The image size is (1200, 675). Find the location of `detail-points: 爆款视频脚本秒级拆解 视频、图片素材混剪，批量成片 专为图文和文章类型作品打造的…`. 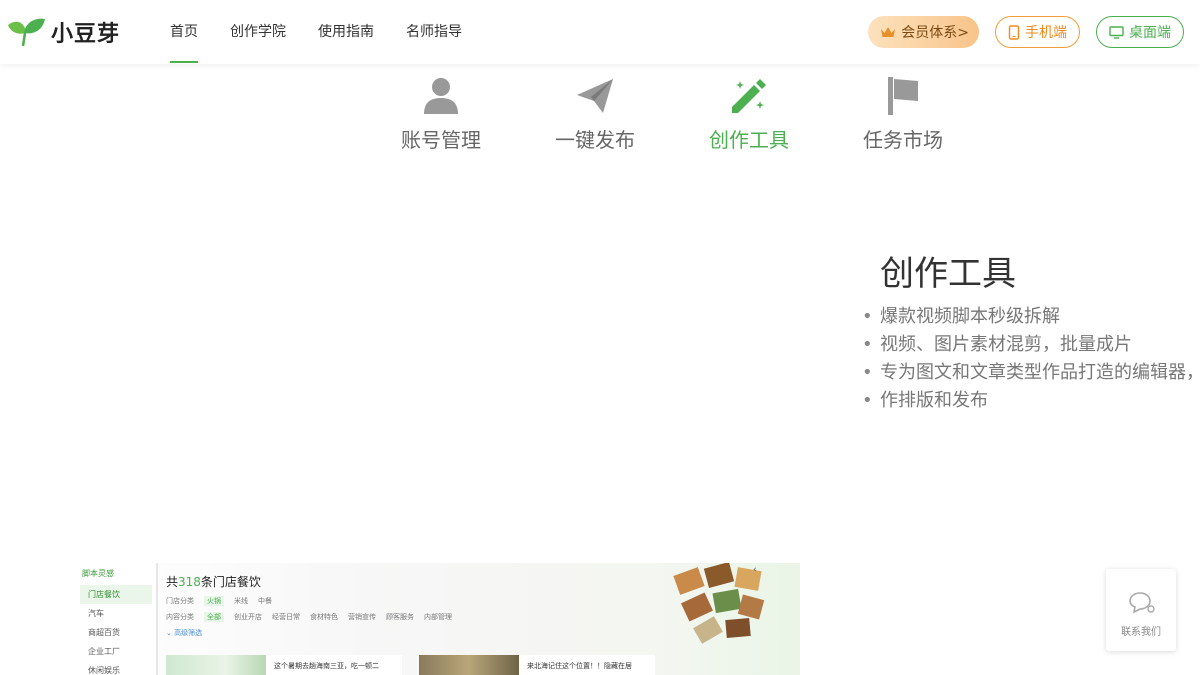

detail-points: 爆款视频脚本秒级拆解 视频、图片素材混剪，批量成片 专为图文和文章类型作品打造的… is located at coordinates (1031, 359).